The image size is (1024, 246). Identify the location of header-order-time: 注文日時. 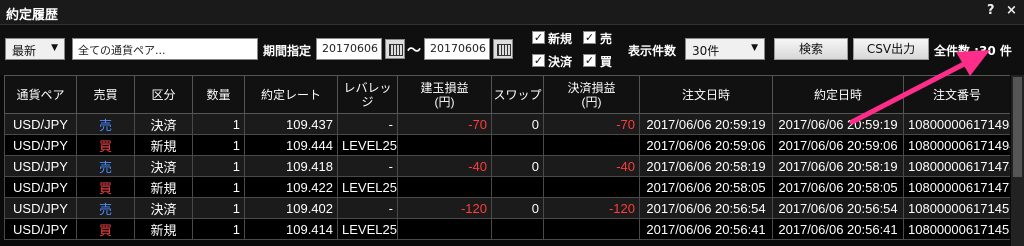
(706, 94).